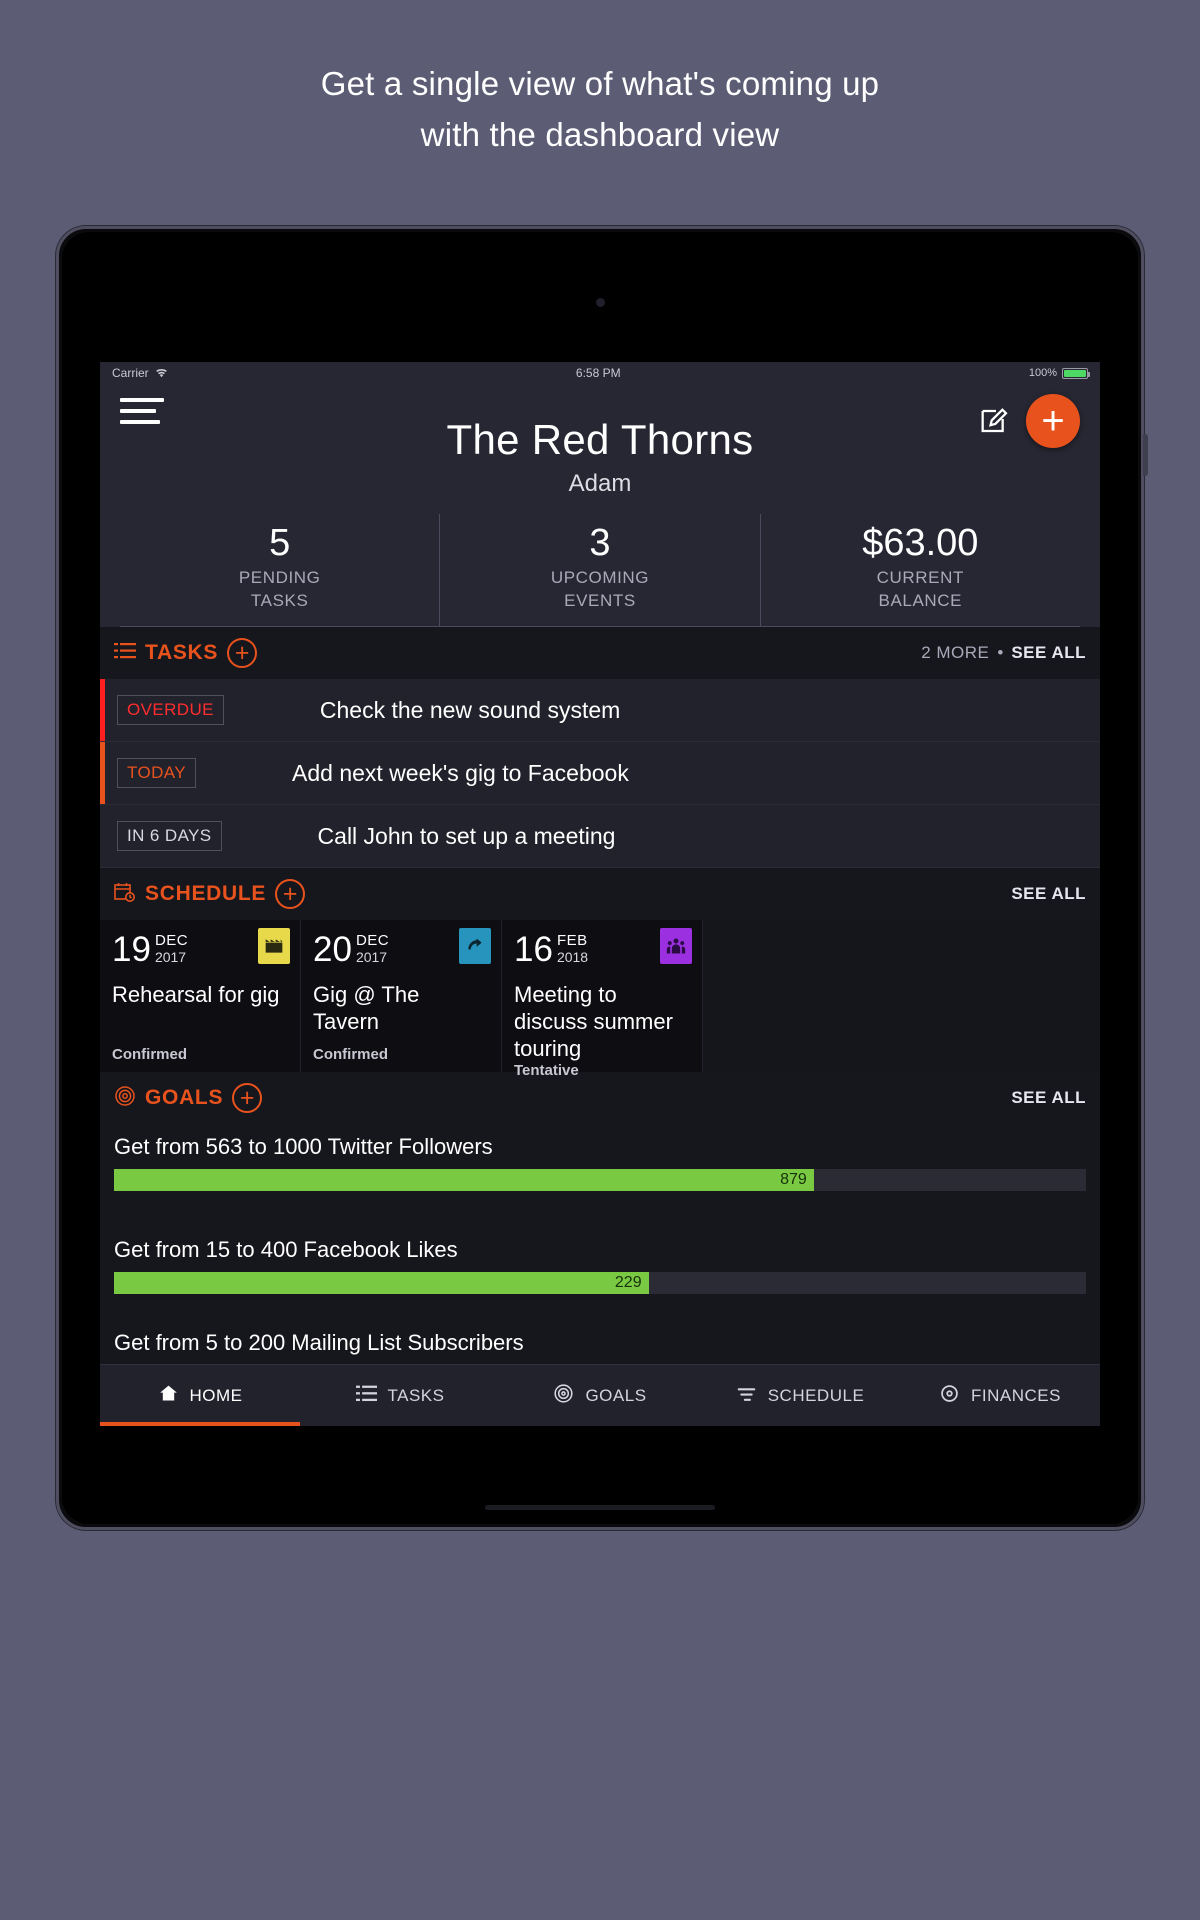  Describe the element at coordinates (800, 1395) in the screenshot. I see `tab-schedule: SCHEDULE` at that location.